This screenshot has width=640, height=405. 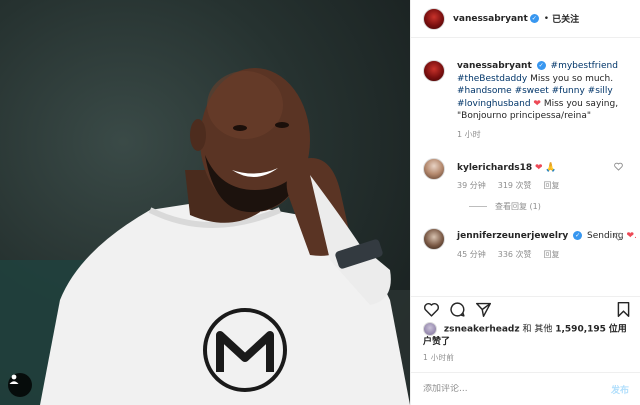 What do you see at coordinates (478, 206) in the screenshot?
I see `reply-divider` at bounding box center [478, 206].